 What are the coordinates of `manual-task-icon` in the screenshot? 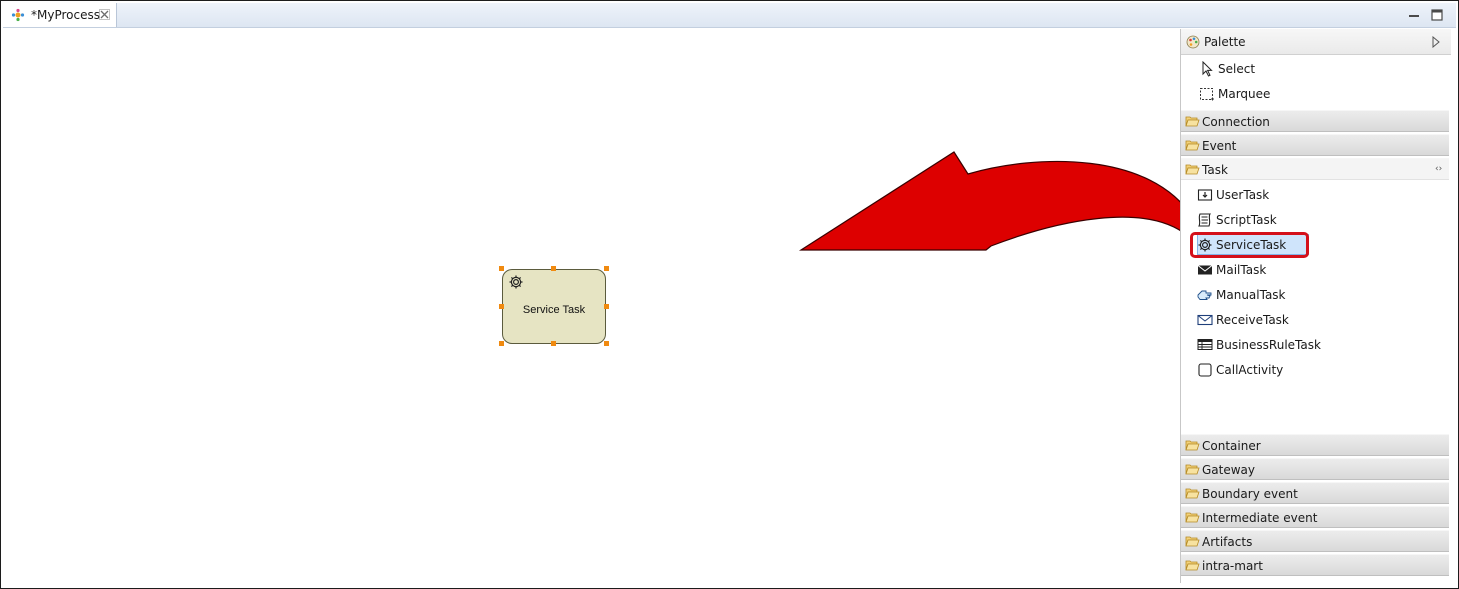 It's located at (1204, 295).